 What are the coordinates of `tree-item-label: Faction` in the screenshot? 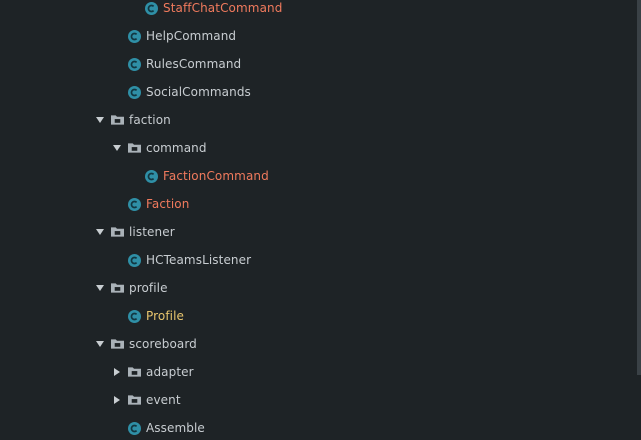 It's located at (168, 204).